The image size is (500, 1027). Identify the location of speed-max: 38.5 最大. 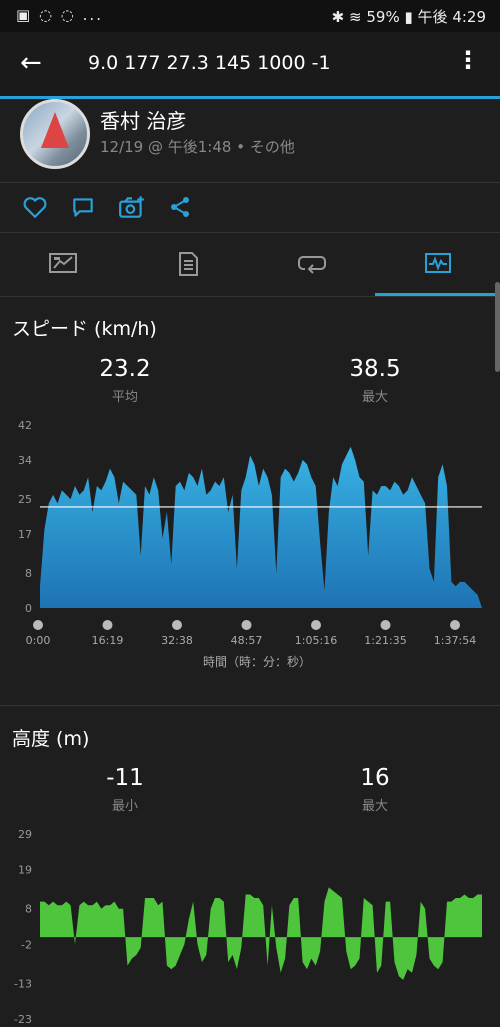
(375, 380).